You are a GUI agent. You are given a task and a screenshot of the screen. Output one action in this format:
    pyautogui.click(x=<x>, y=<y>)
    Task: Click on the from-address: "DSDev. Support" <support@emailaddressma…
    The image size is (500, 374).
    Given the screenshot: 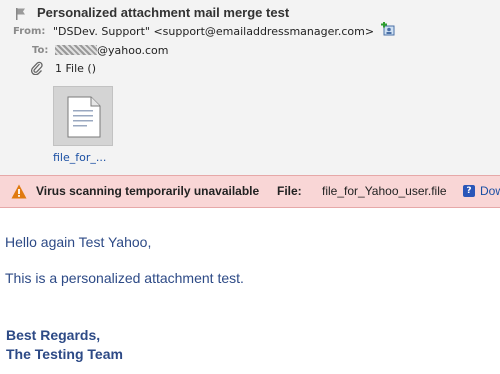 What is the action you would take?
    pyautogui.click(x=213, y=31)
    